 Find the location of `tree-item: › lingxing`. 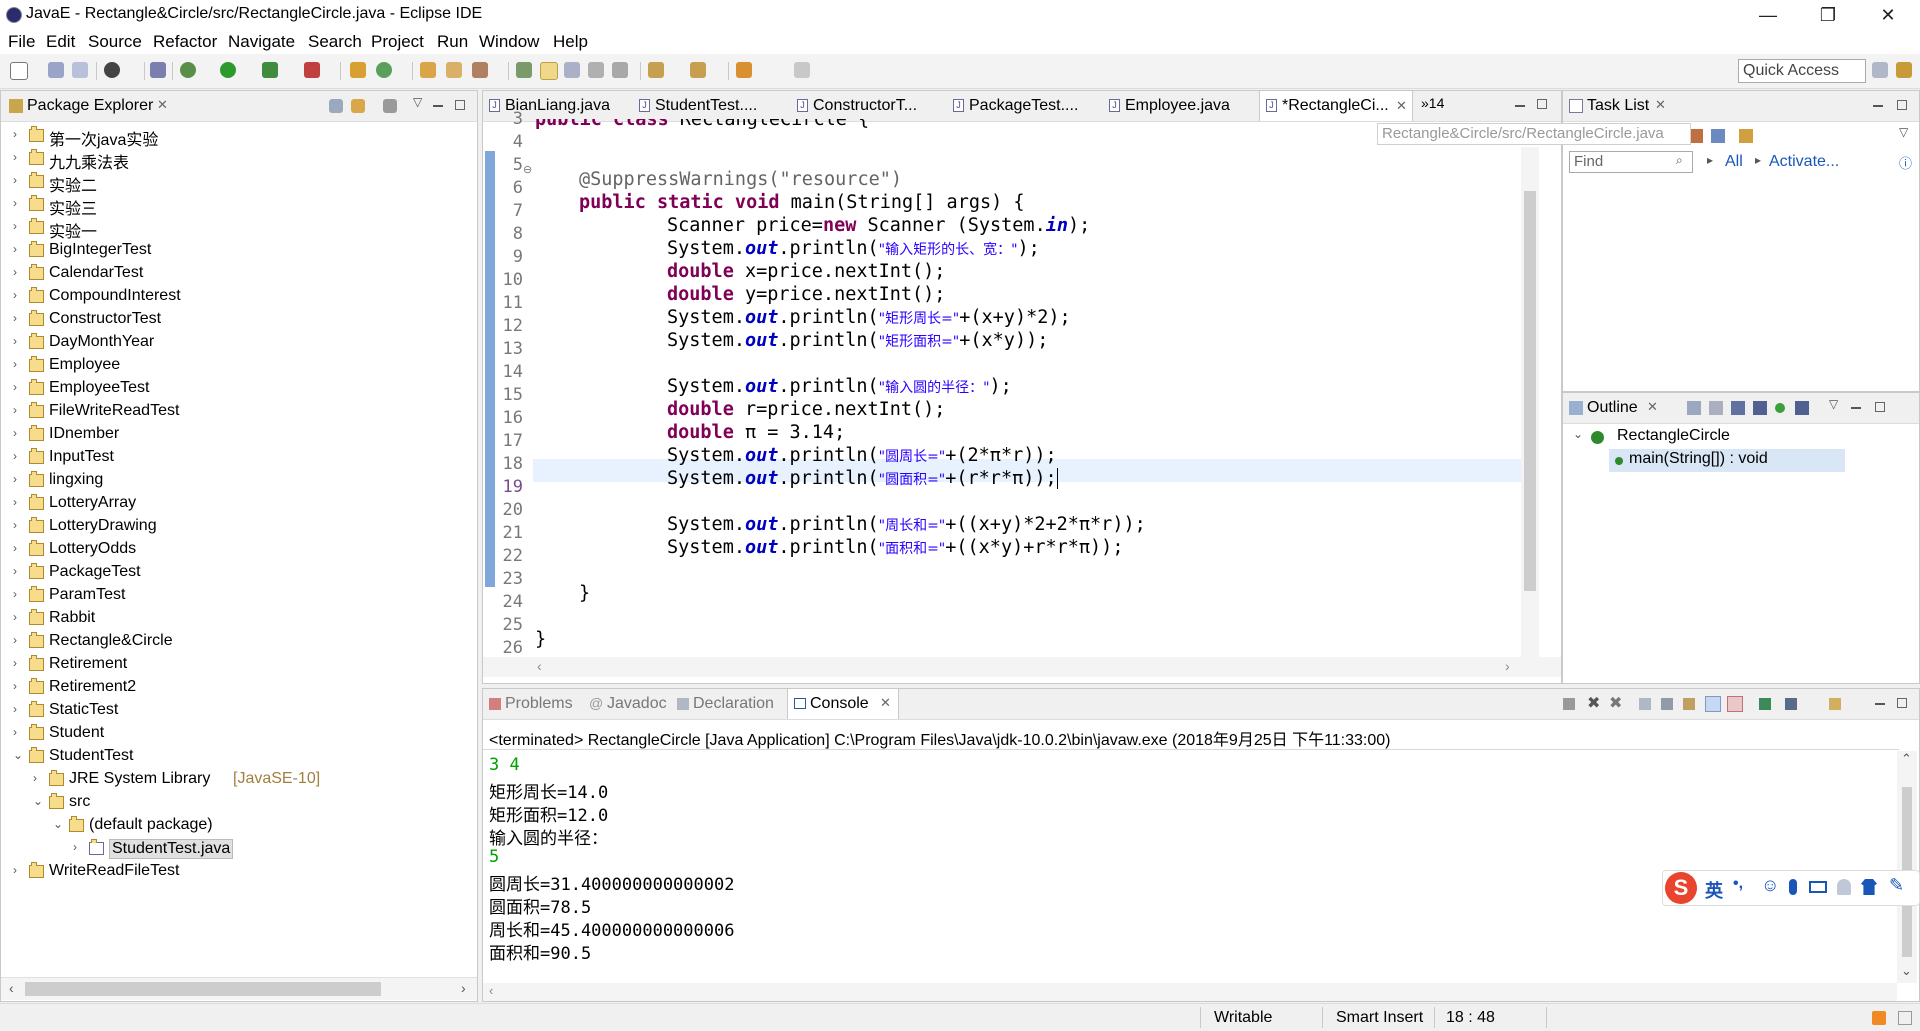

tree-item: › lingxing is located at coordinates (239, 481).